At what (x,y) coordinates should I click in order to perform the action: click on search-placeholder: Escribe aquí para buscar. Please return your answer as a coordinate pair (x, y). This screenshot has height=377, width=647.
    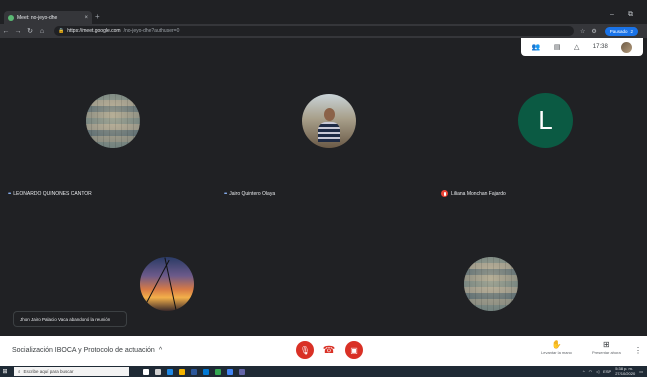
    Looking at the image, I should click on (48, 371).